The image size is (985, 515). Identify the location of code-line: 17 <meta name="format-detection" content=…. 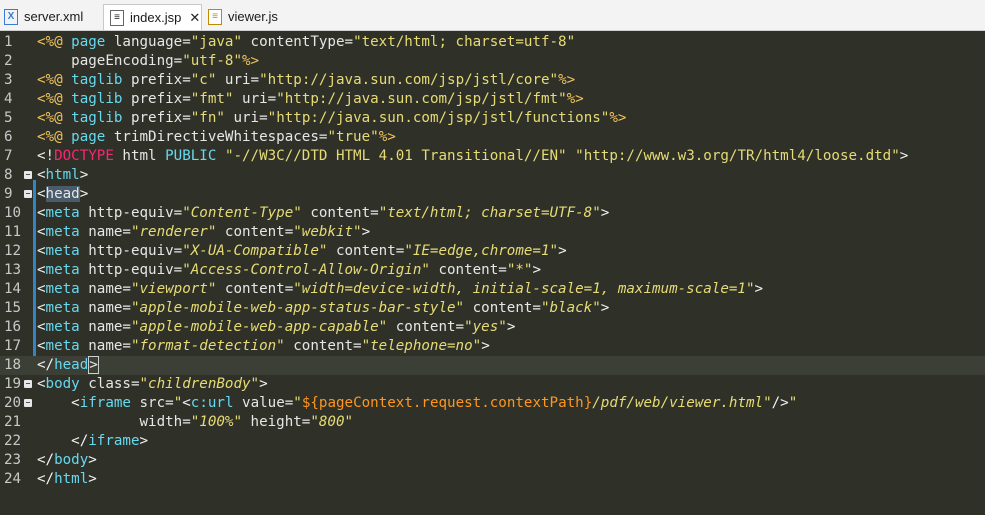
(492, 346).